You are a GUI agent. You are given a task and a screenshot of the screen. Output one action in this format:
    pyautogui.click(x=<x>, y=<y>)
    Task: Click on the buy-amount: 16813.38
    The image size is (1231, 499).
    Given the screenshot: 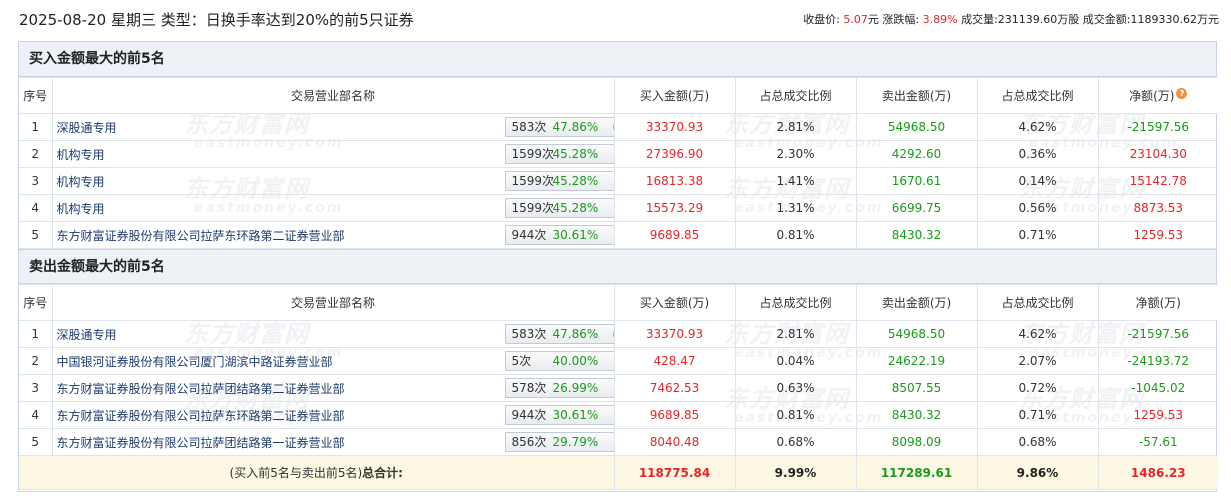 What is the action you would take?
    pyautogui.click(x=674, y=181)
    